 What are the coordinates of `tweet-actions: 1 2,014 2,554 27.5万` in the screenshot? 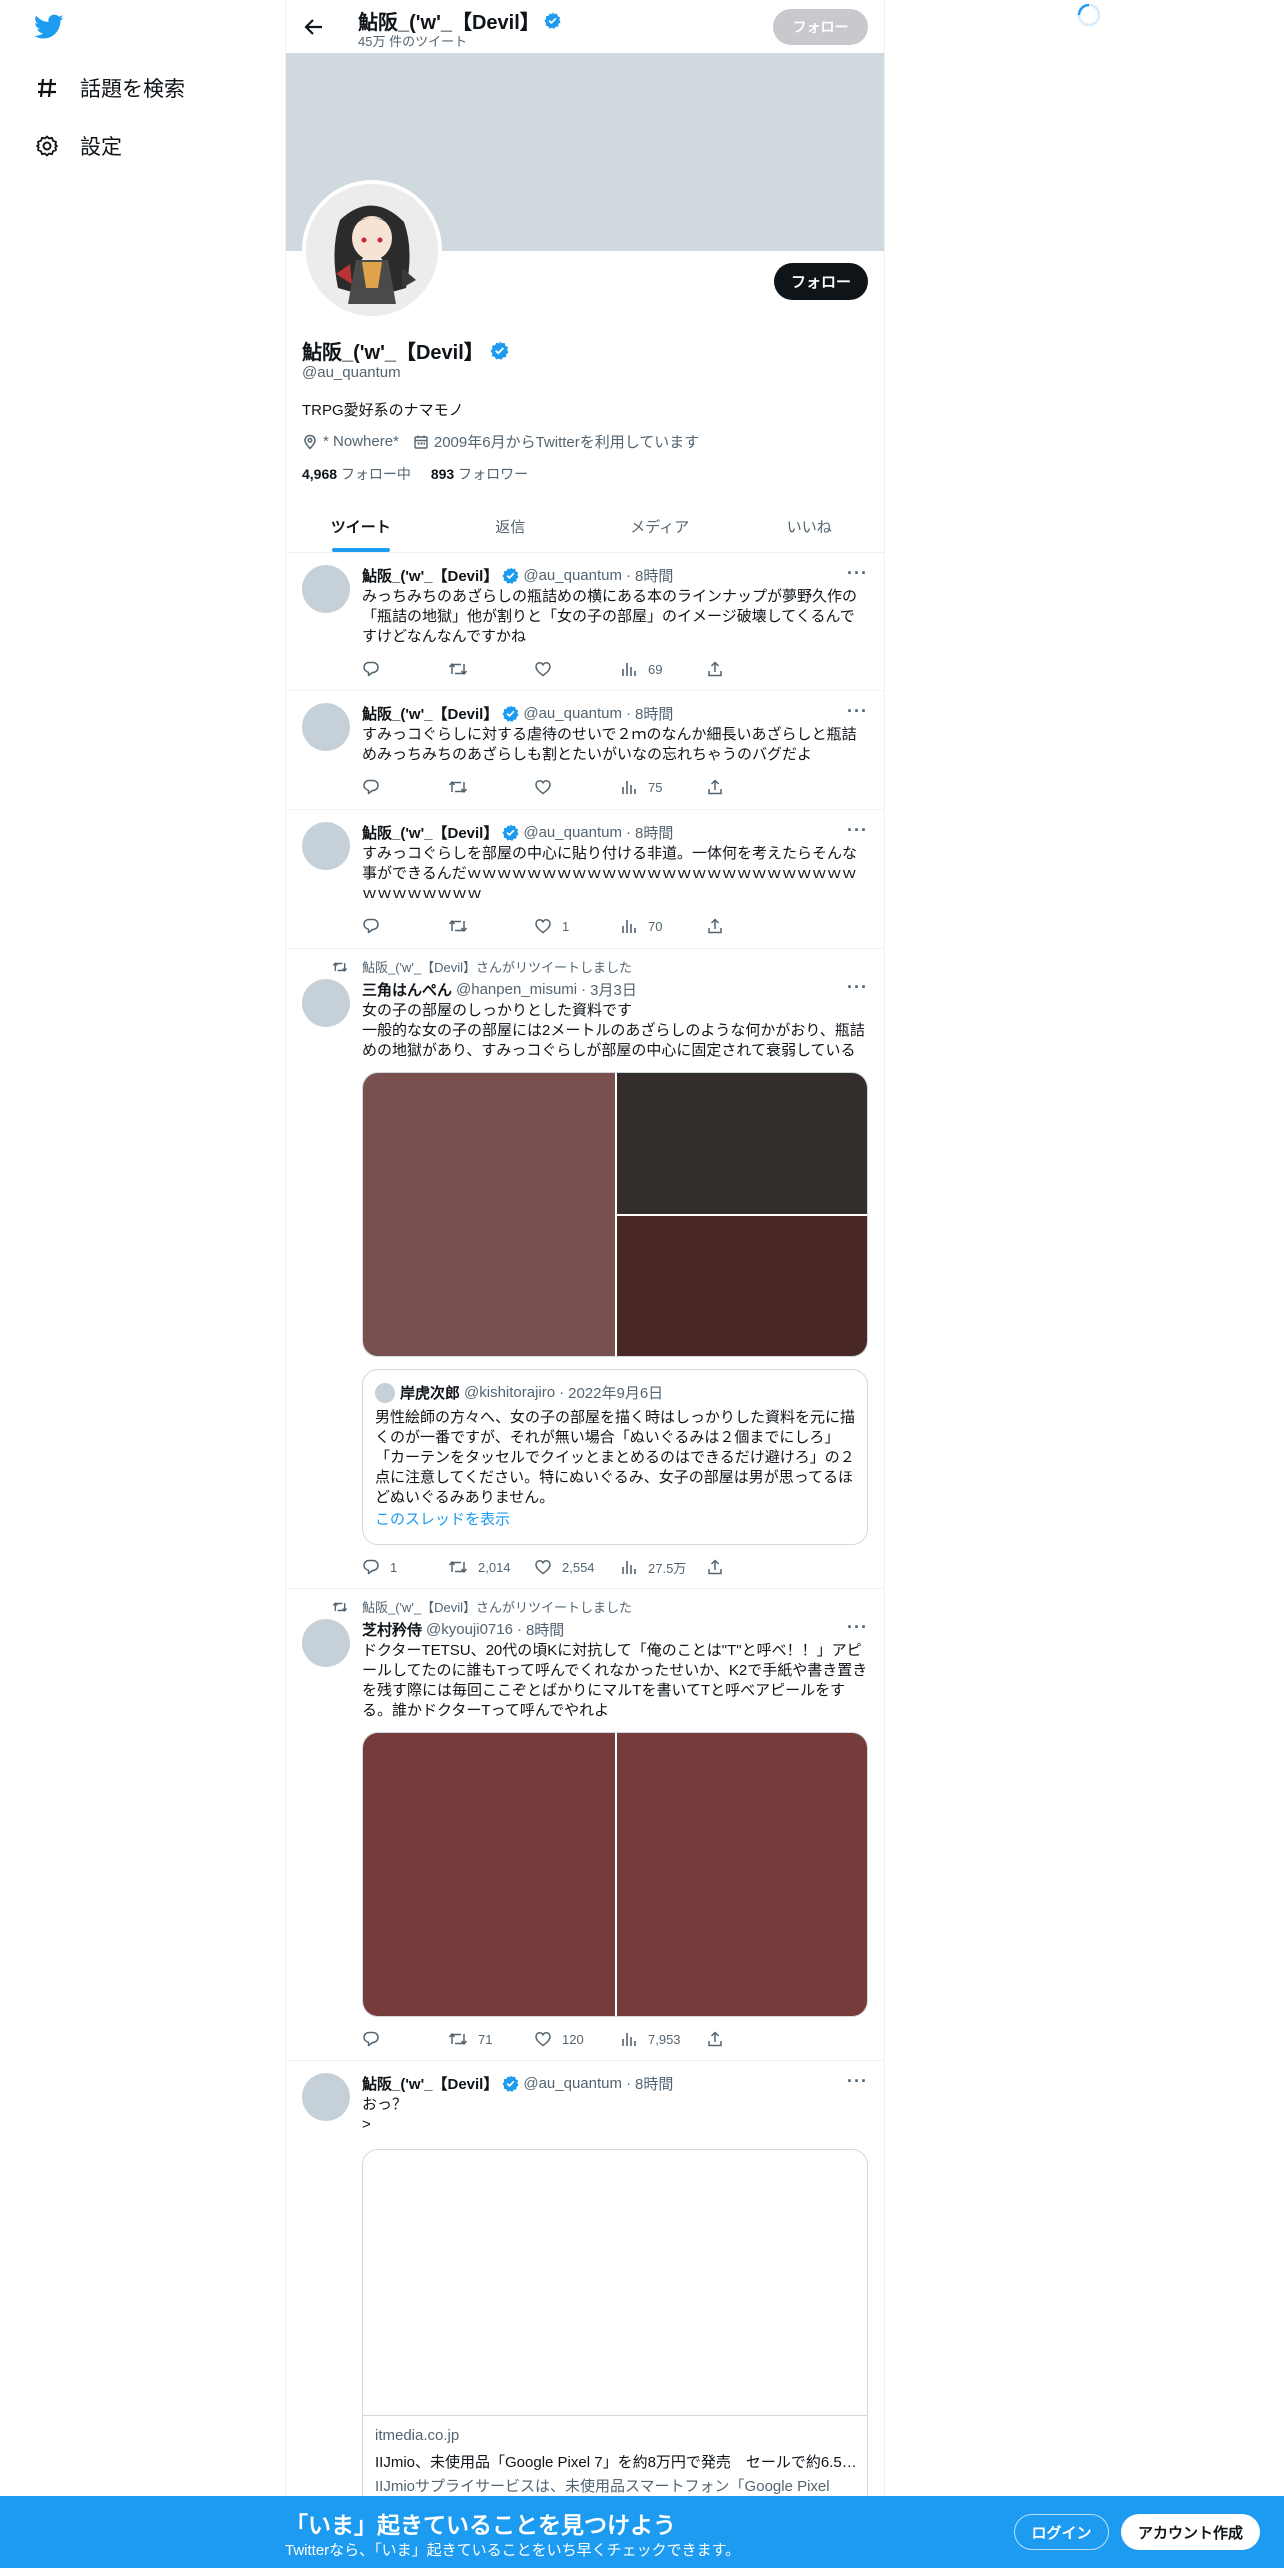 It's located at (577, 1567).